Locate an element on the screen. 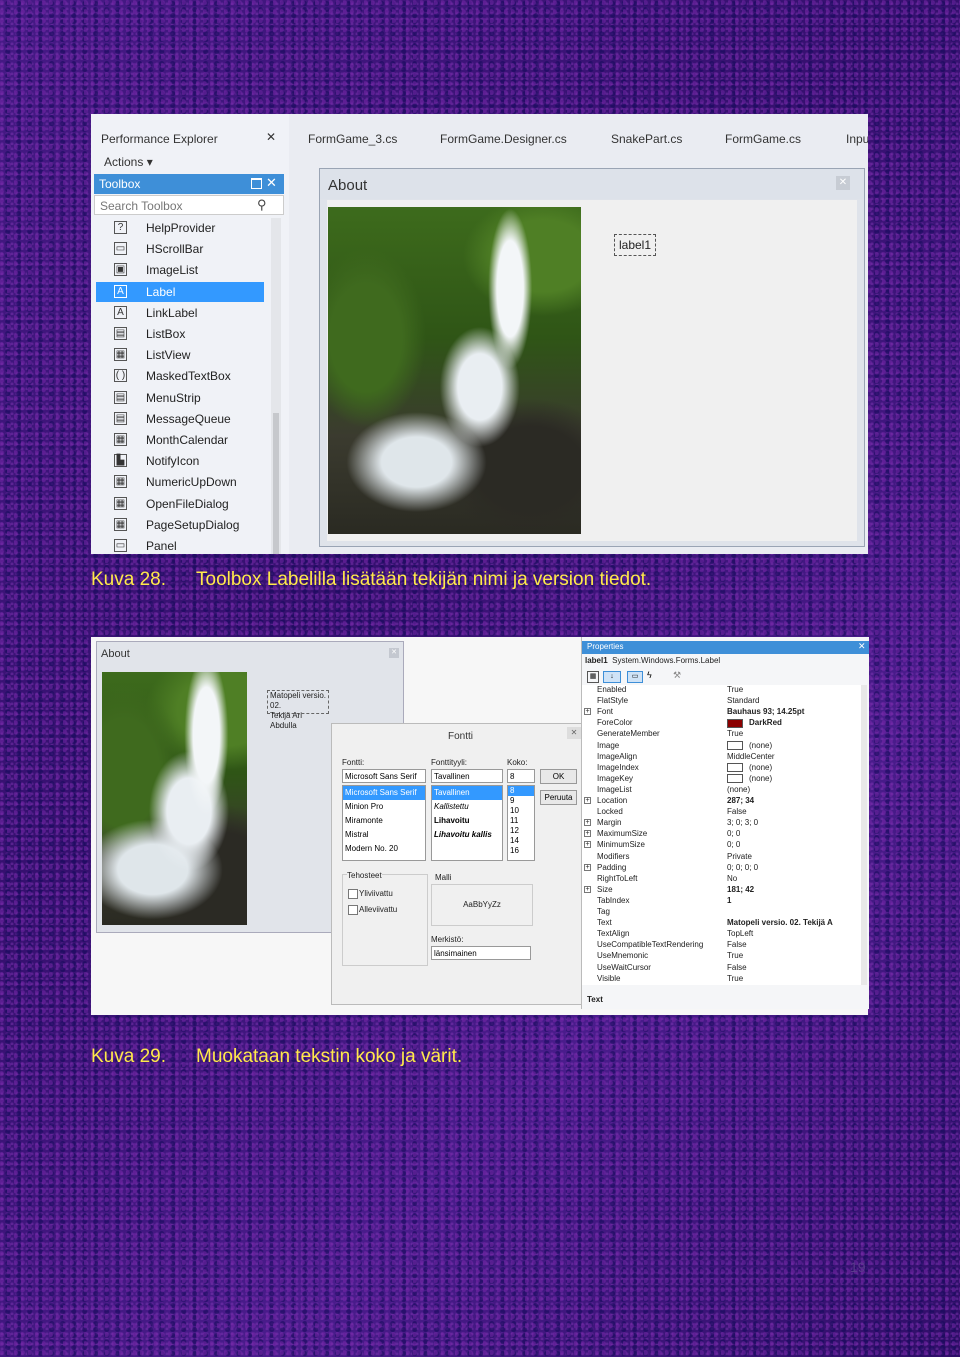 This screenshot has width=960, height=1357. about-close-icon: ✕ is located at coordinates (394, 653).